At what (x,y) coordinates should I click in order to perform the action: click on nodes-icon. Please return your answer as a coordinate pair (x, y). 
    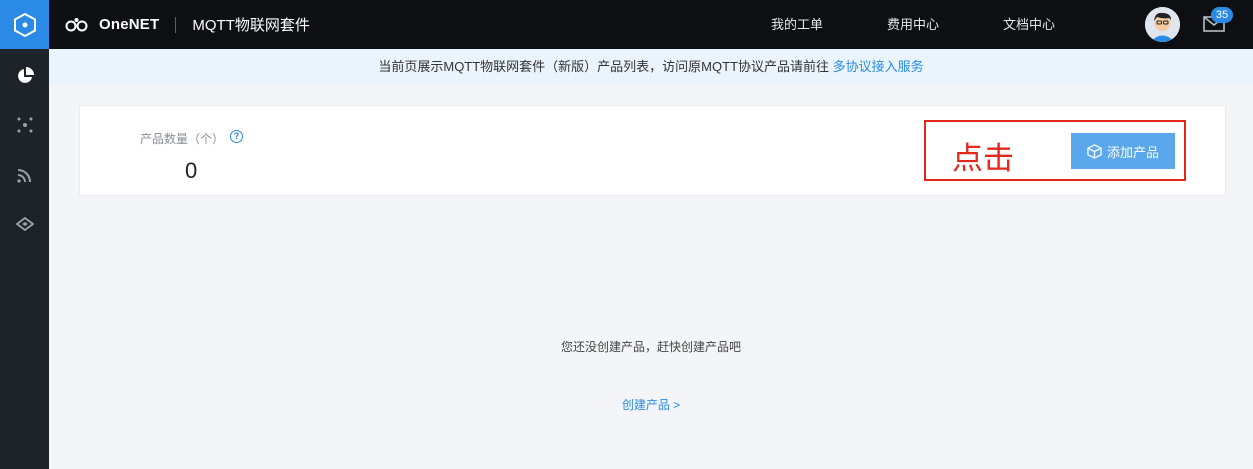
    Looking at the image, I should click on (24, 124).